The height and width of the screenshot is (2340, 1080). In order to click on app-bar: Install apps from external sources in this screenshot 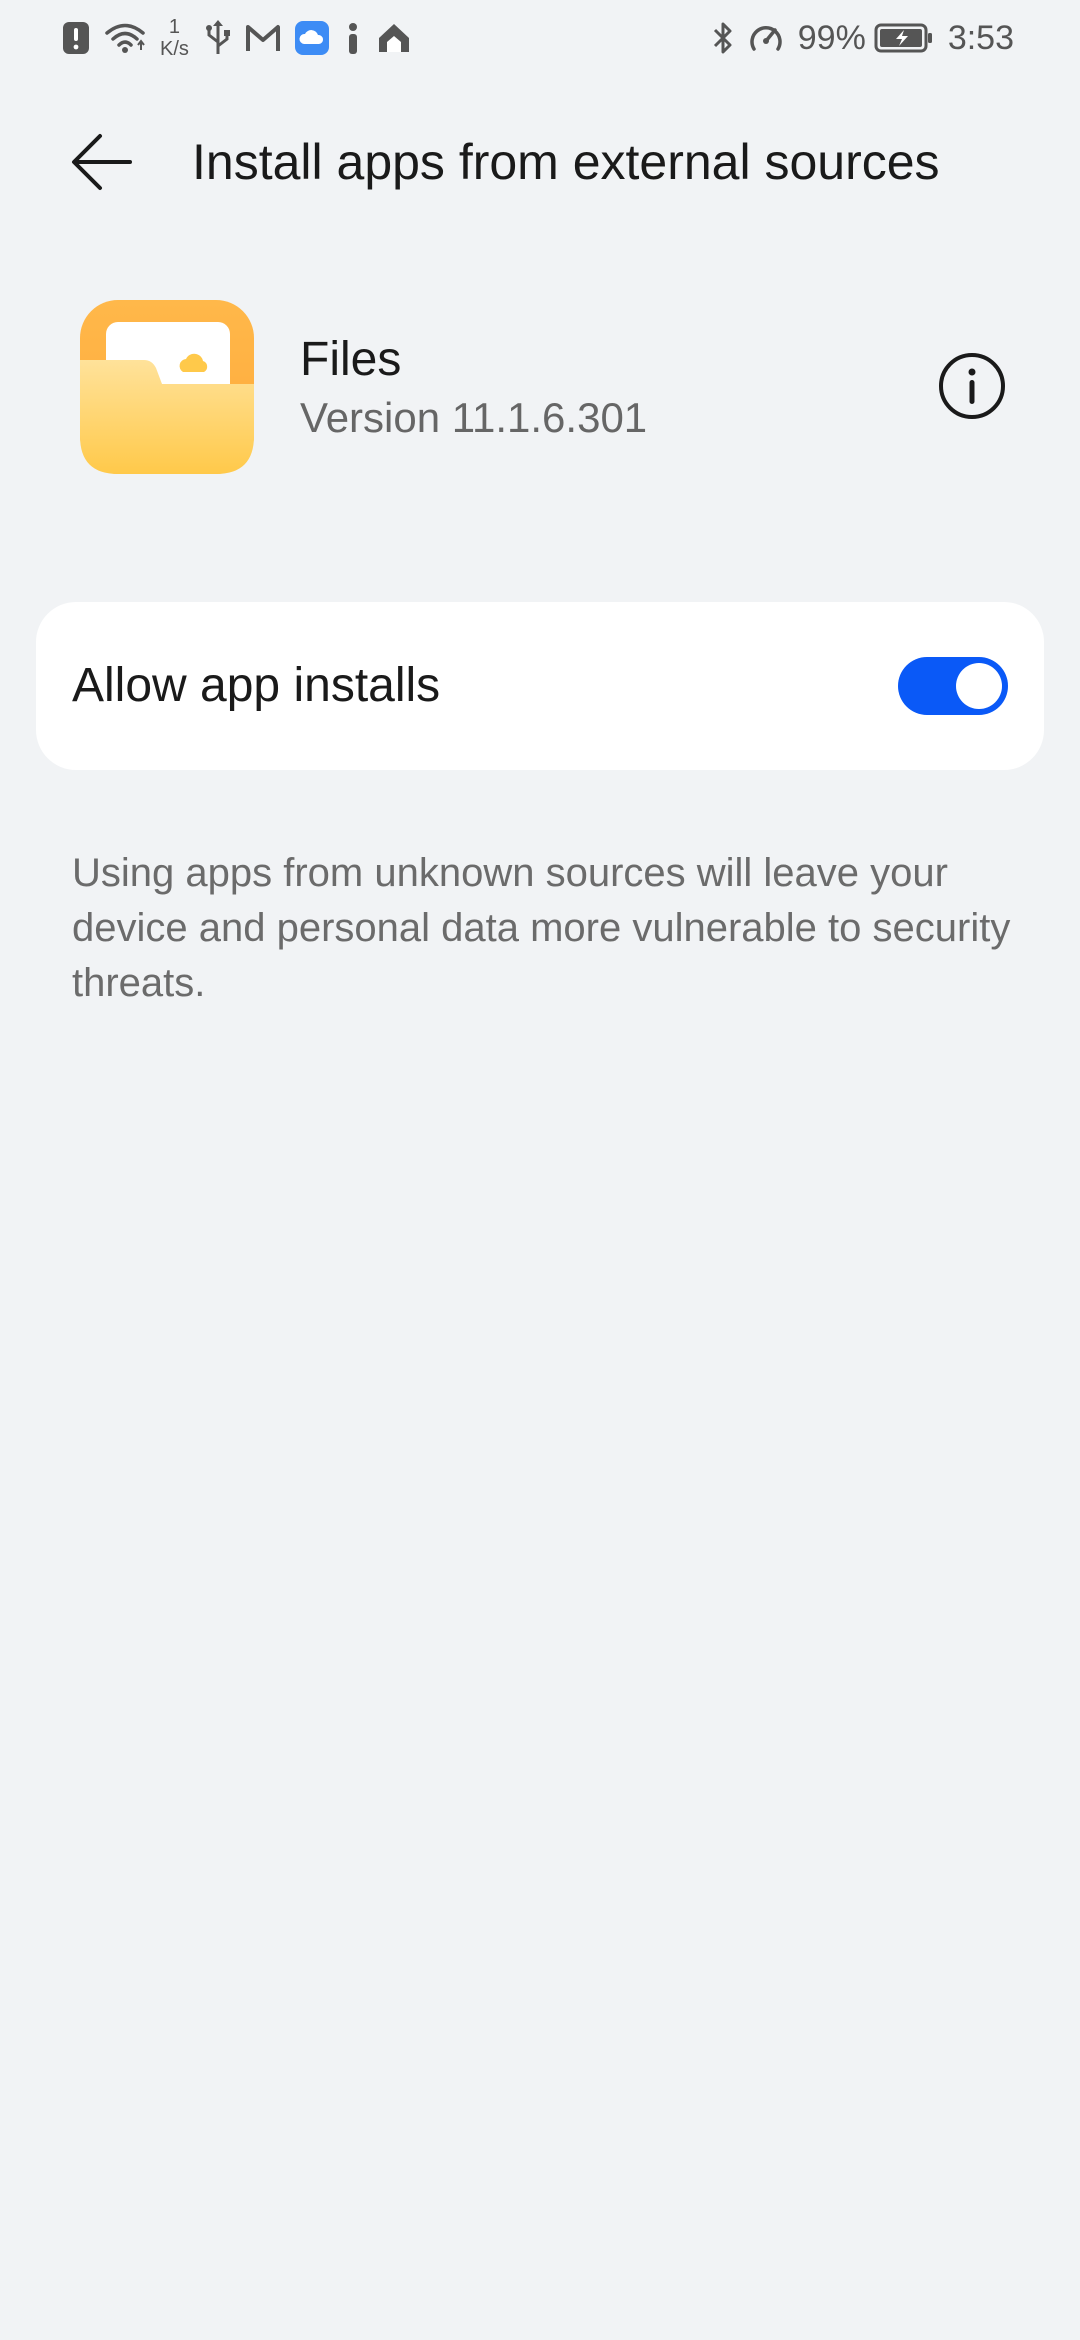, I will do `click(540, 162)`.